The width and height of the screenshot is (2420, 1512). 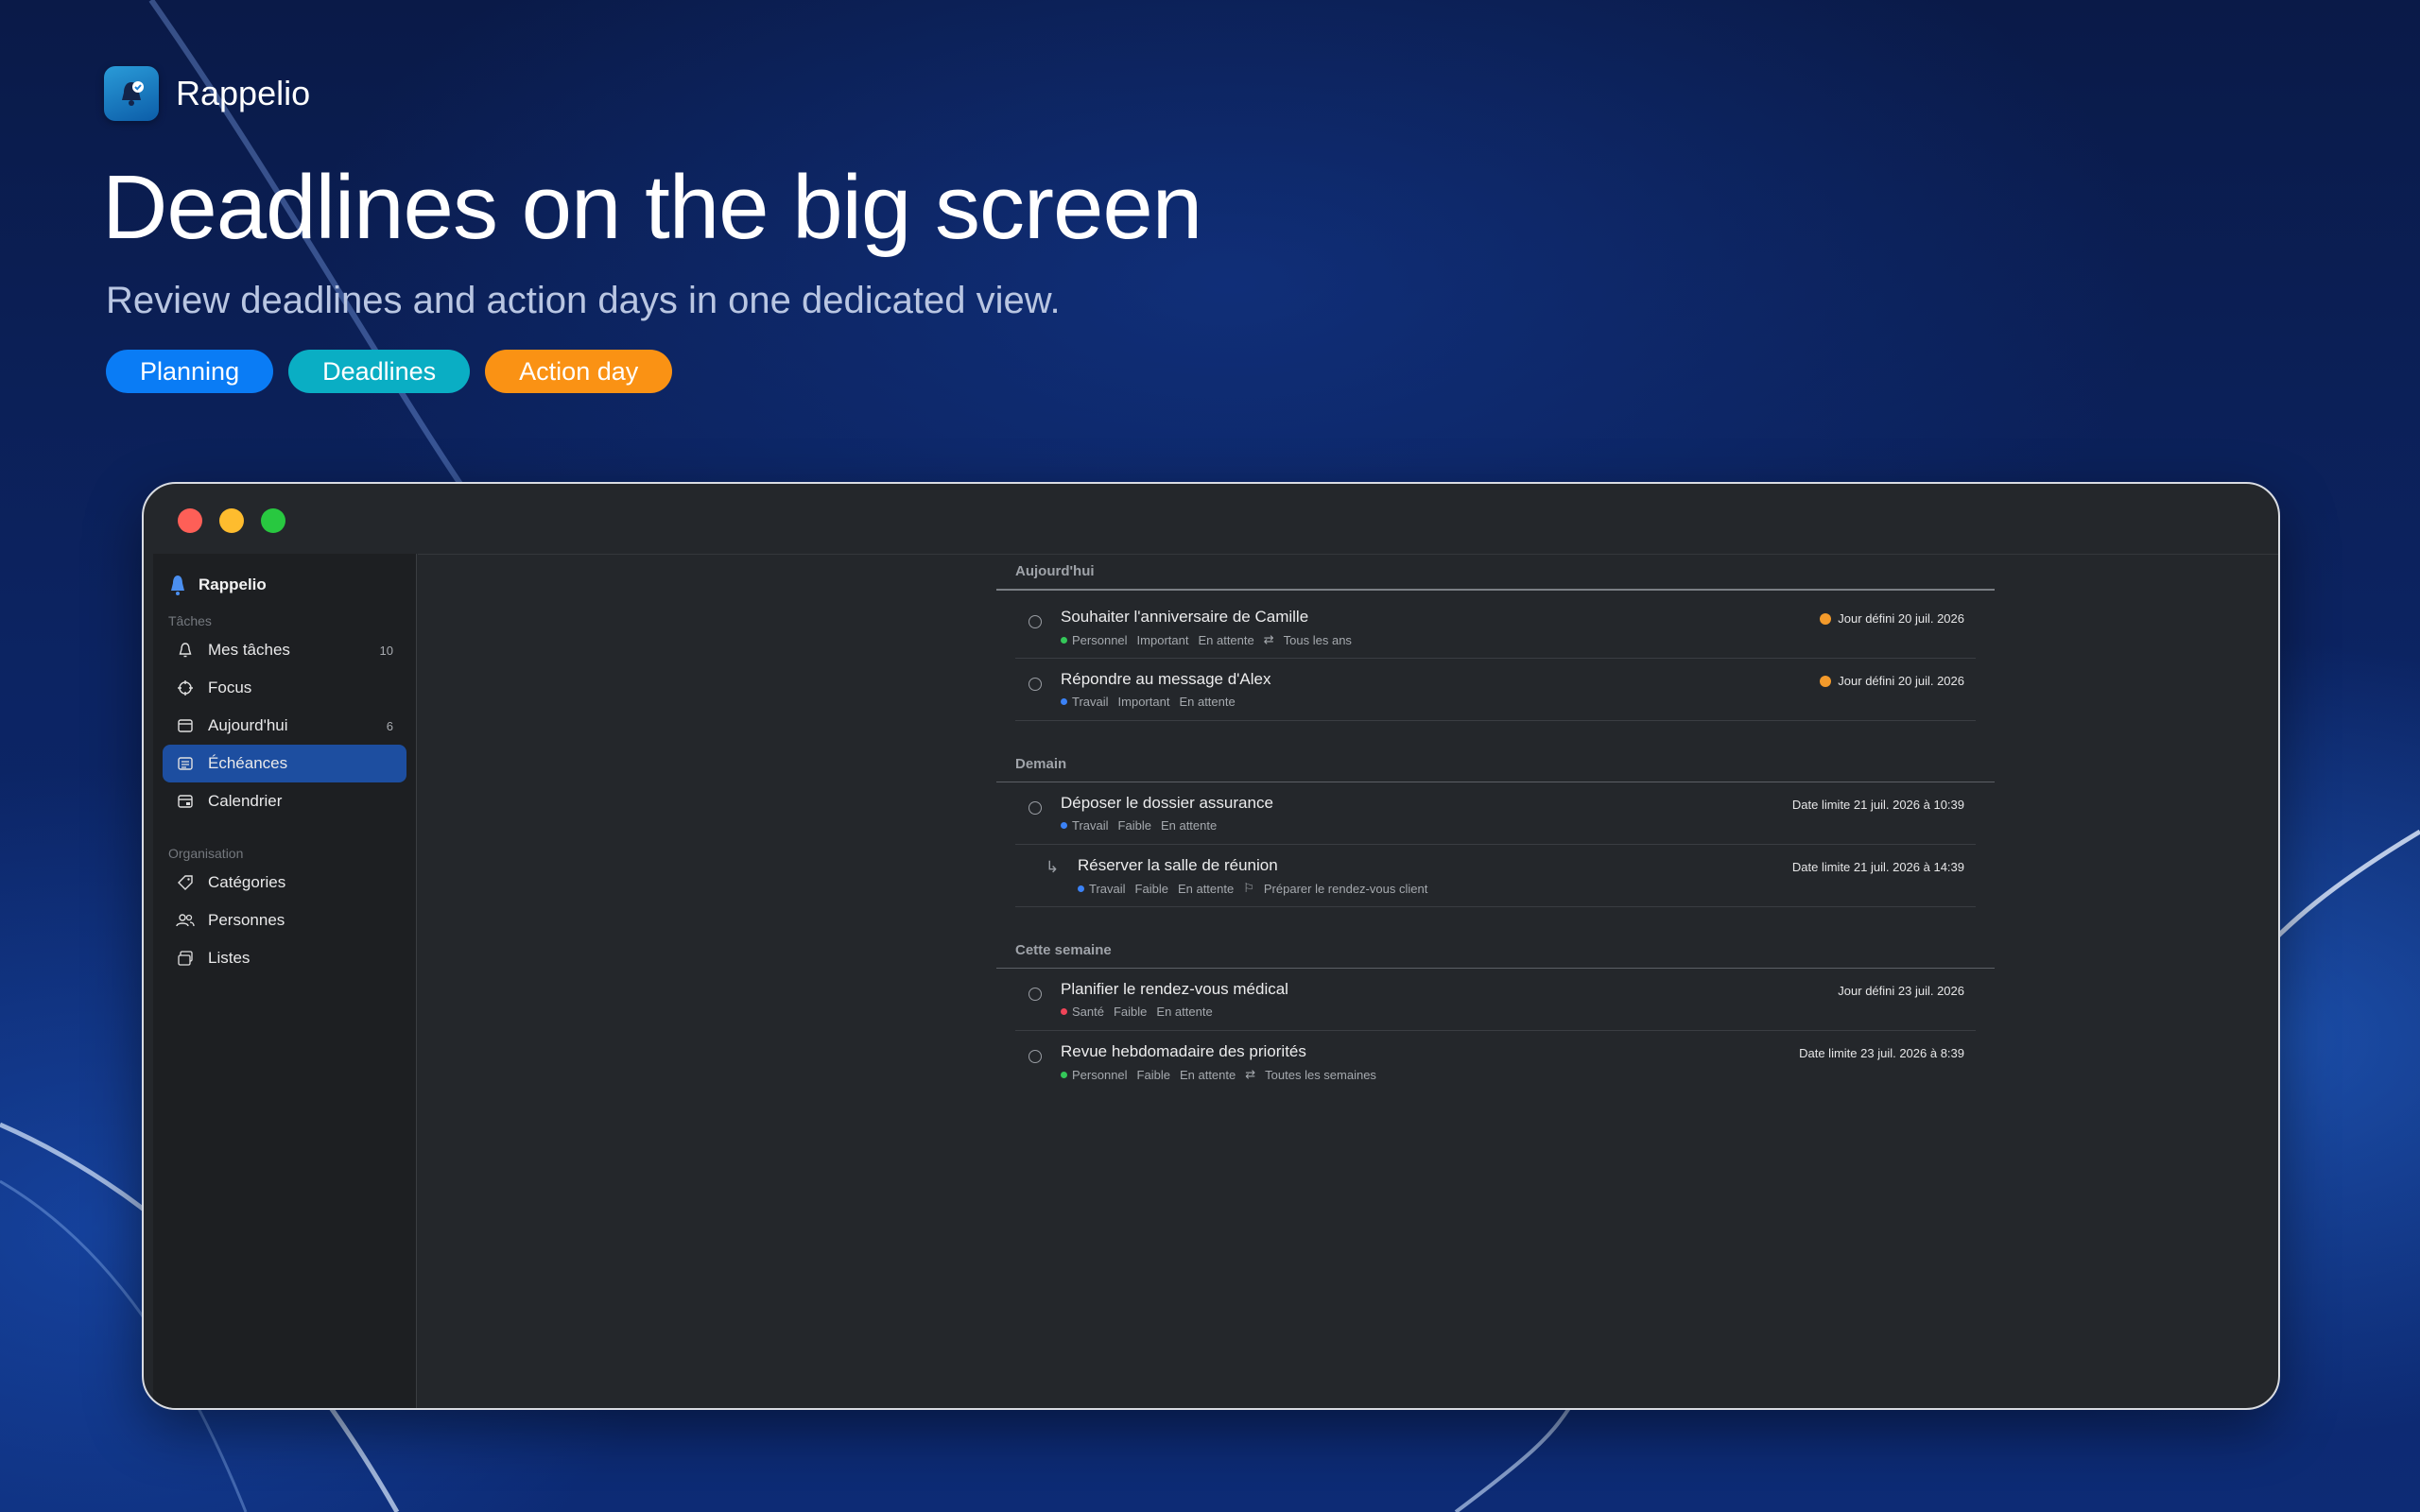 What do you see at coordinates (185, 725) in the screenshot?
I see `calendar-day-icon` at bounding box center [185, 725].